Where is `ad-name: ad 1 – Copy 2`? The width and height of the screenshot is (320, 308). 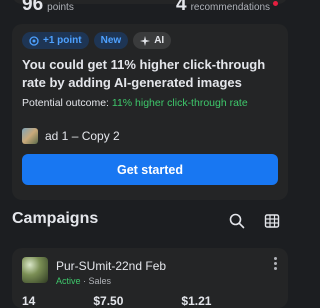 ad-name: ad 1 – Copy 2 is located at coordinates (82, 136).